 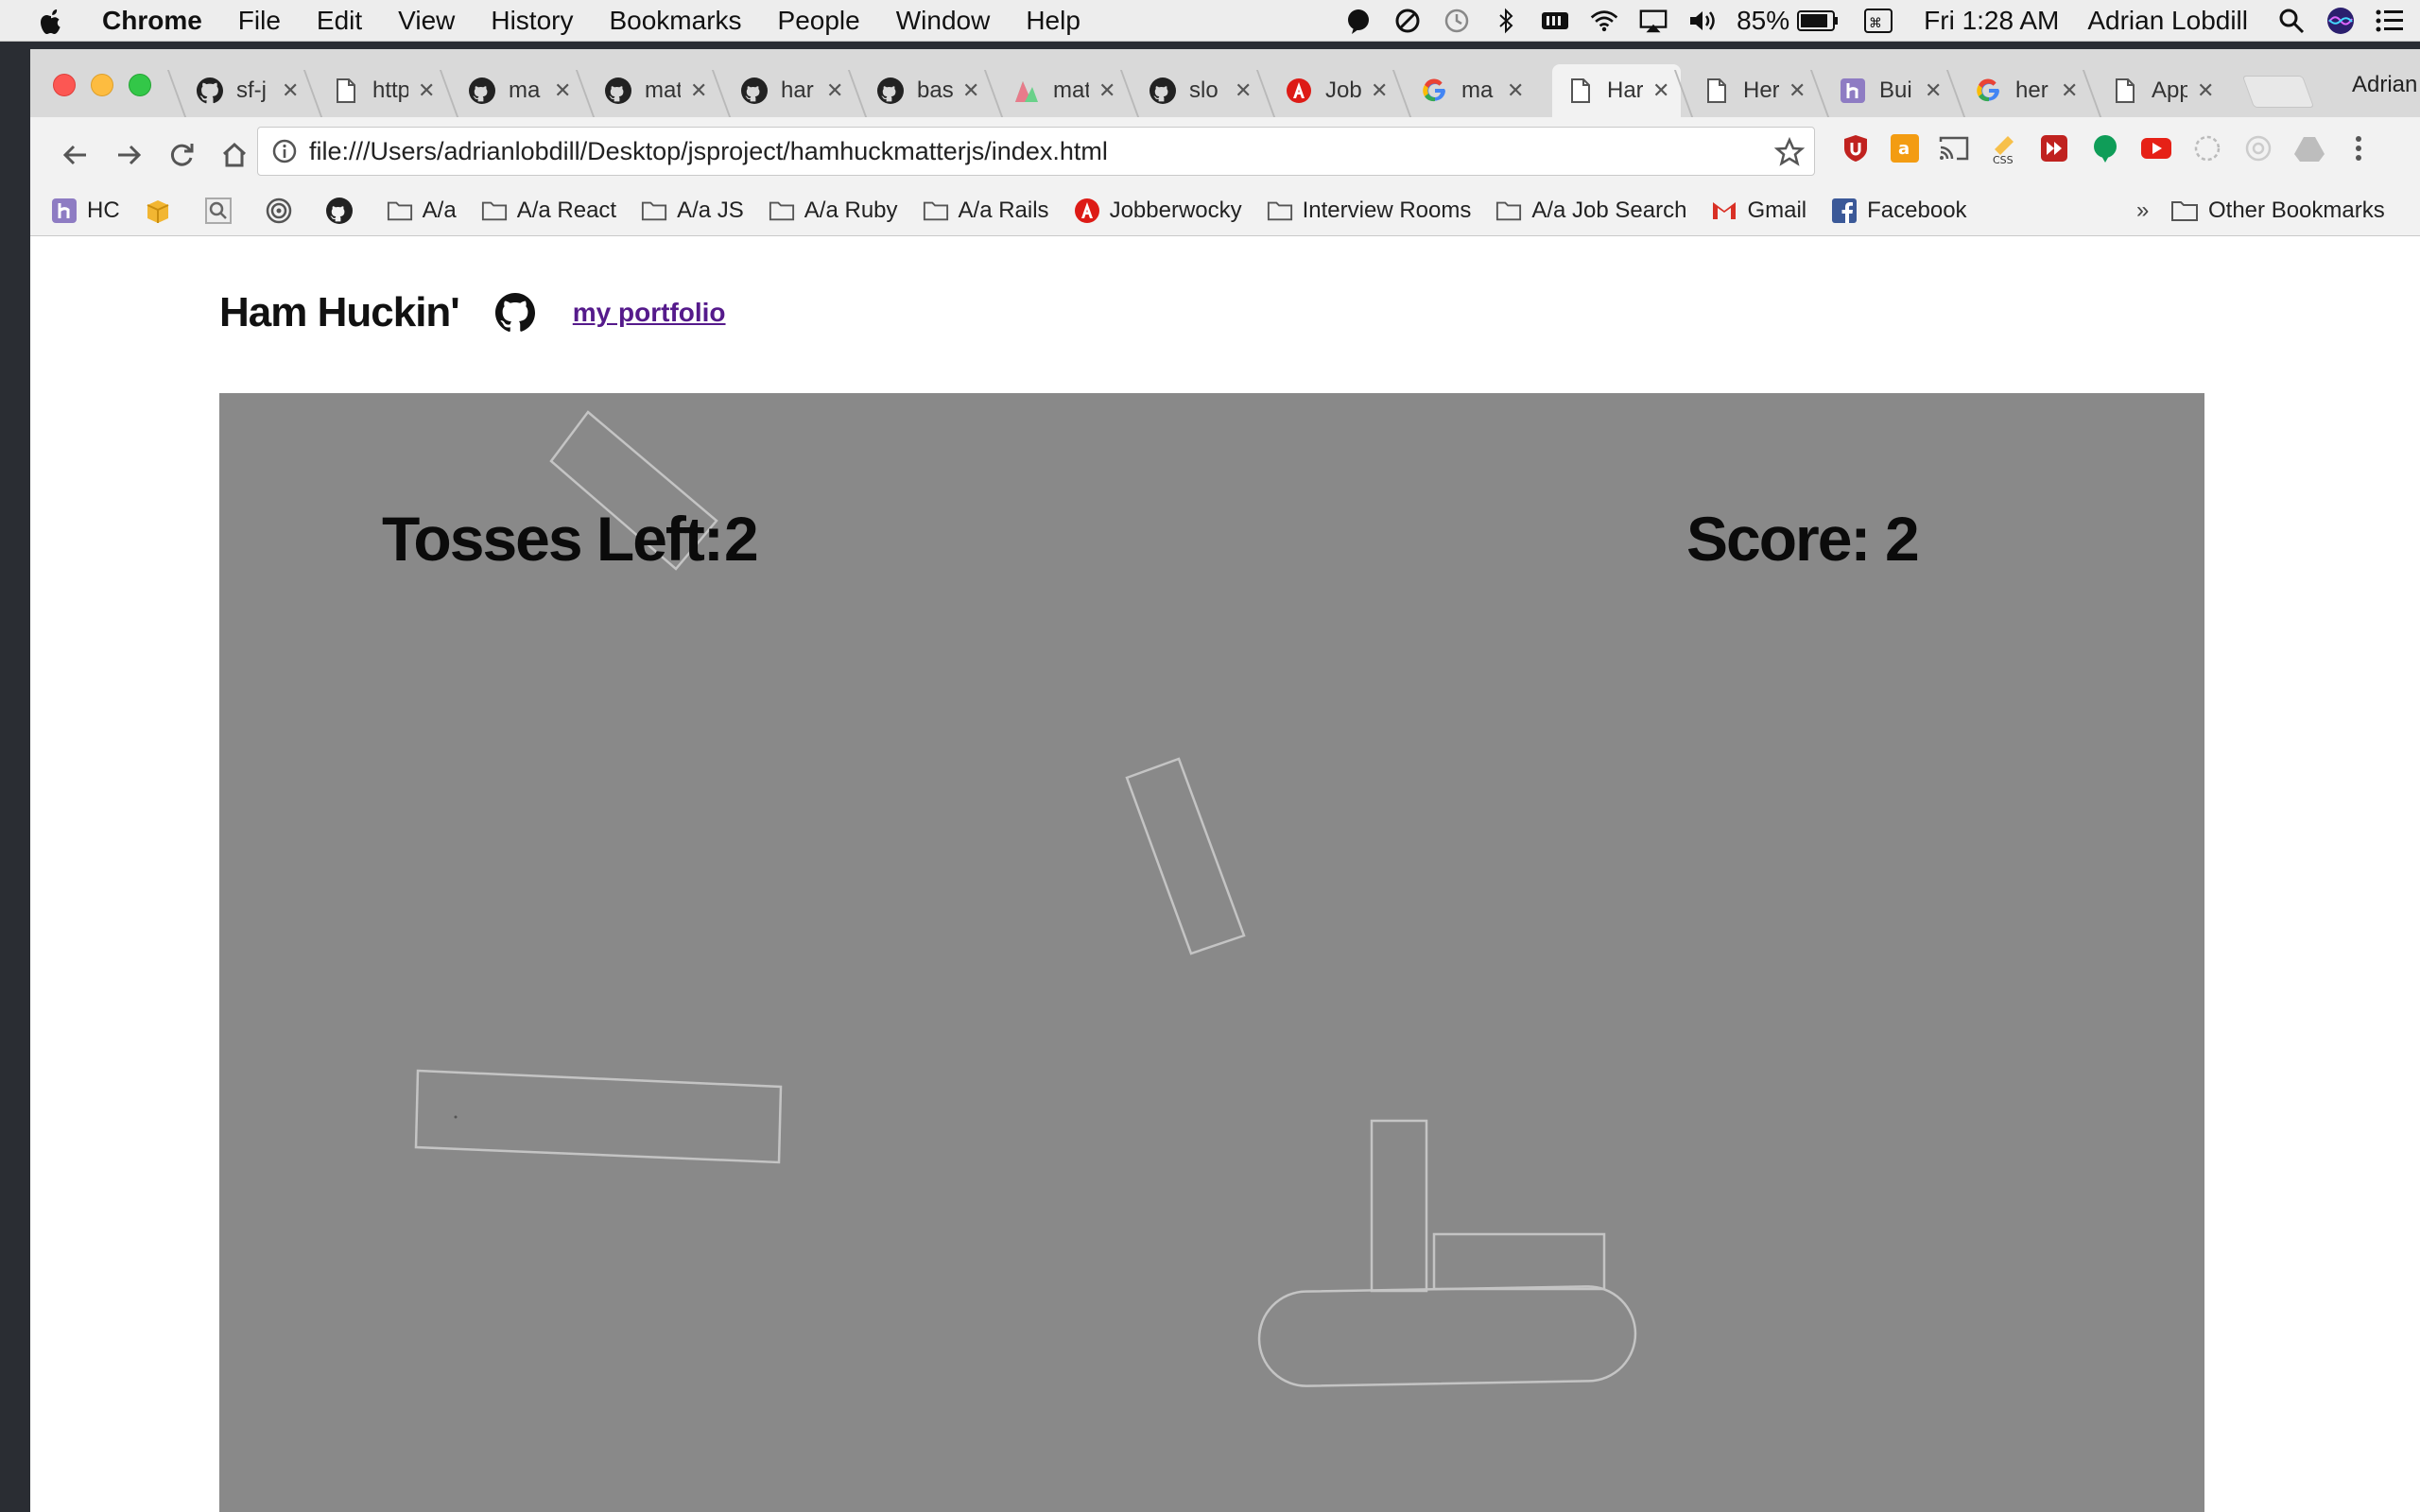 What do you see at coordinates (51, 21) in the screenshot?
I see `apple-icon` at bounding box center [51, 21].